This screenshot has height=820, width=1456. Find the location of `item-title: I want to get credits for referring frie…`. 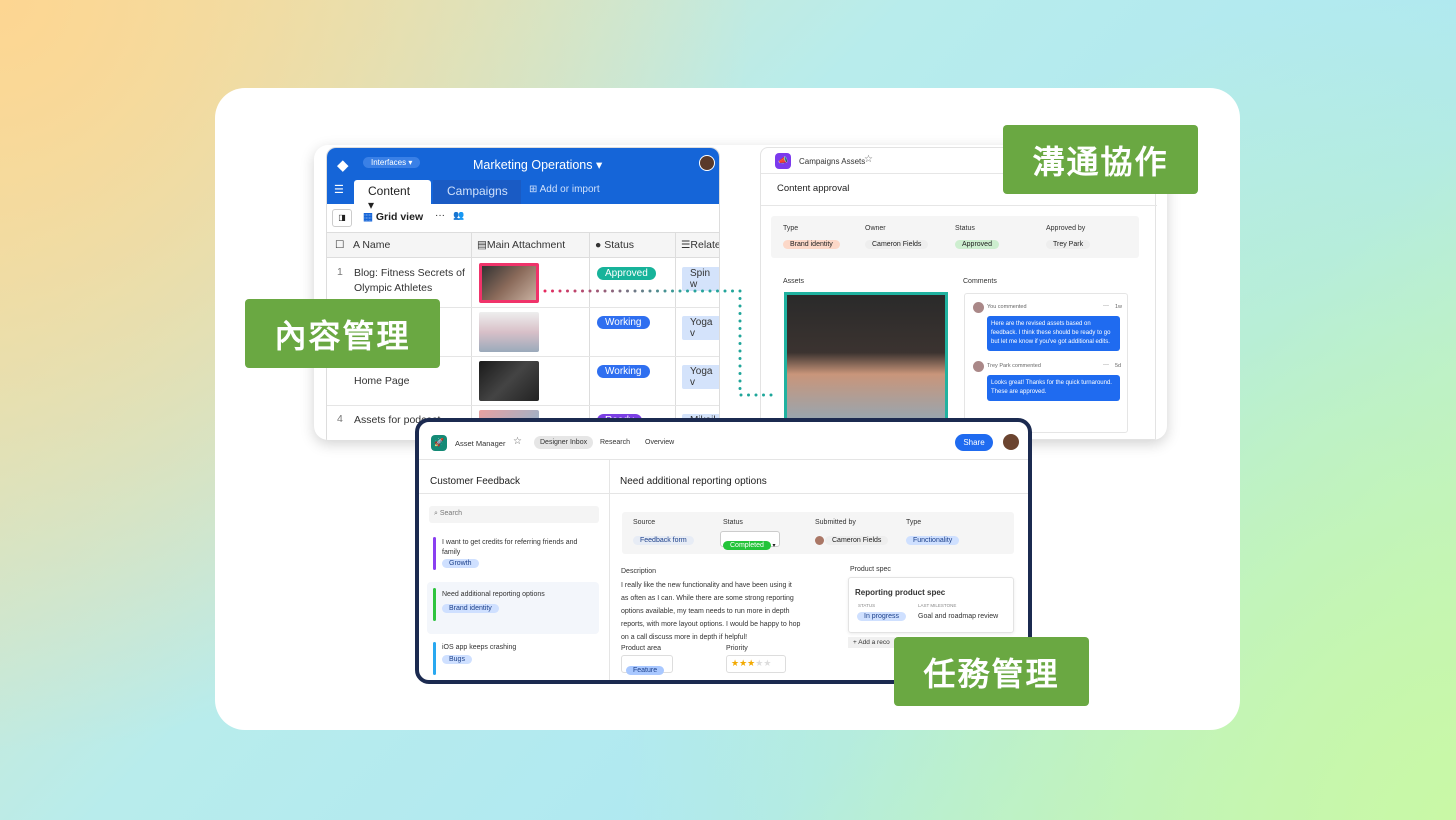

item-title: I want to get credits for referring frie… is located at coordinates (510, 547).